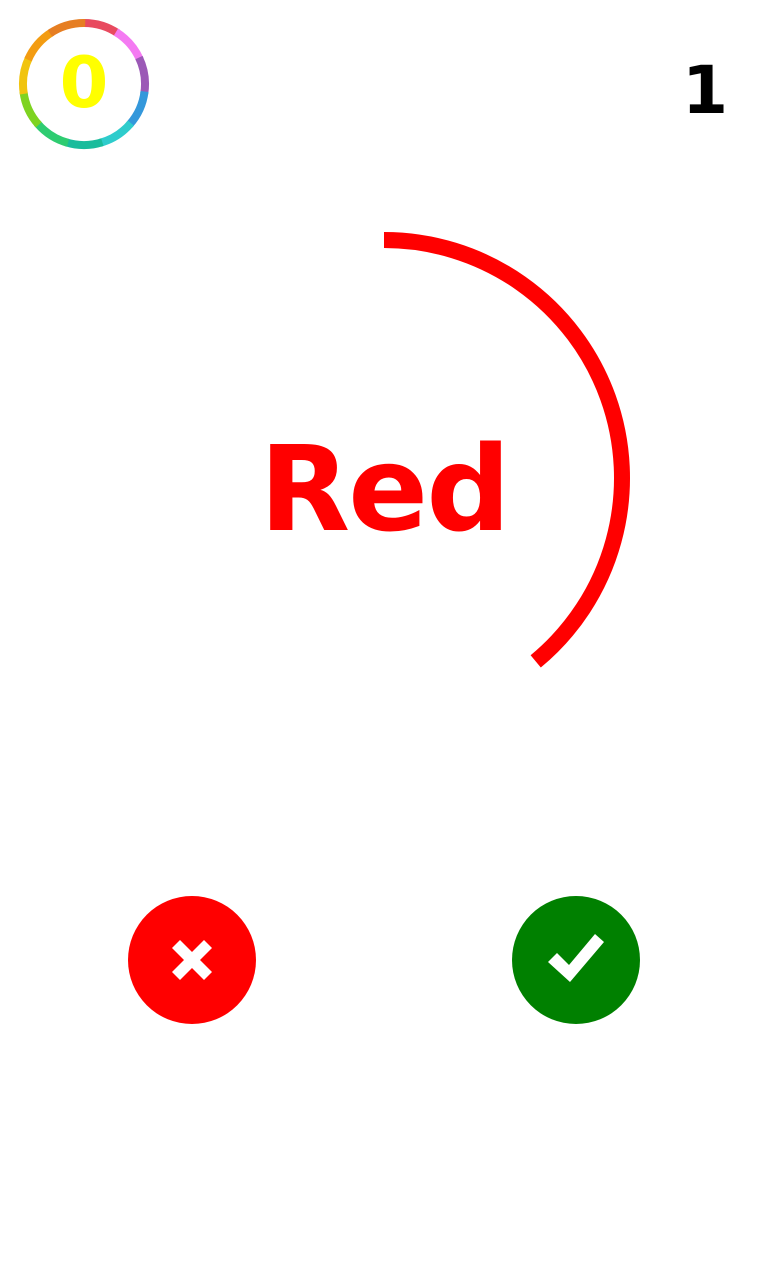  I want to click on timer-arc, so click(506, 450).